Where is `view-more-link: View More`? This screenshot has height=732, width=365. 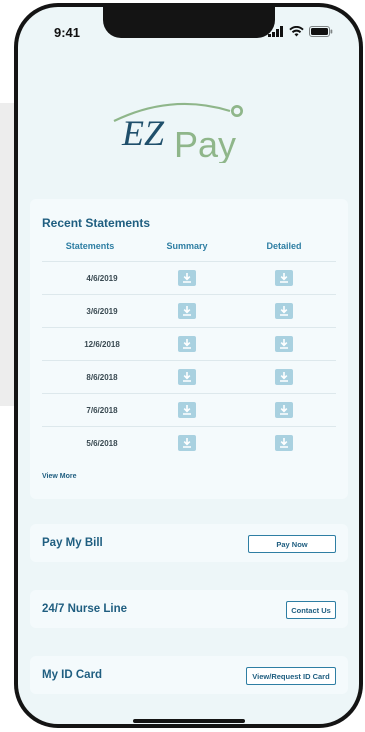
view-more-link: View More is located at coordinates (59, 476).